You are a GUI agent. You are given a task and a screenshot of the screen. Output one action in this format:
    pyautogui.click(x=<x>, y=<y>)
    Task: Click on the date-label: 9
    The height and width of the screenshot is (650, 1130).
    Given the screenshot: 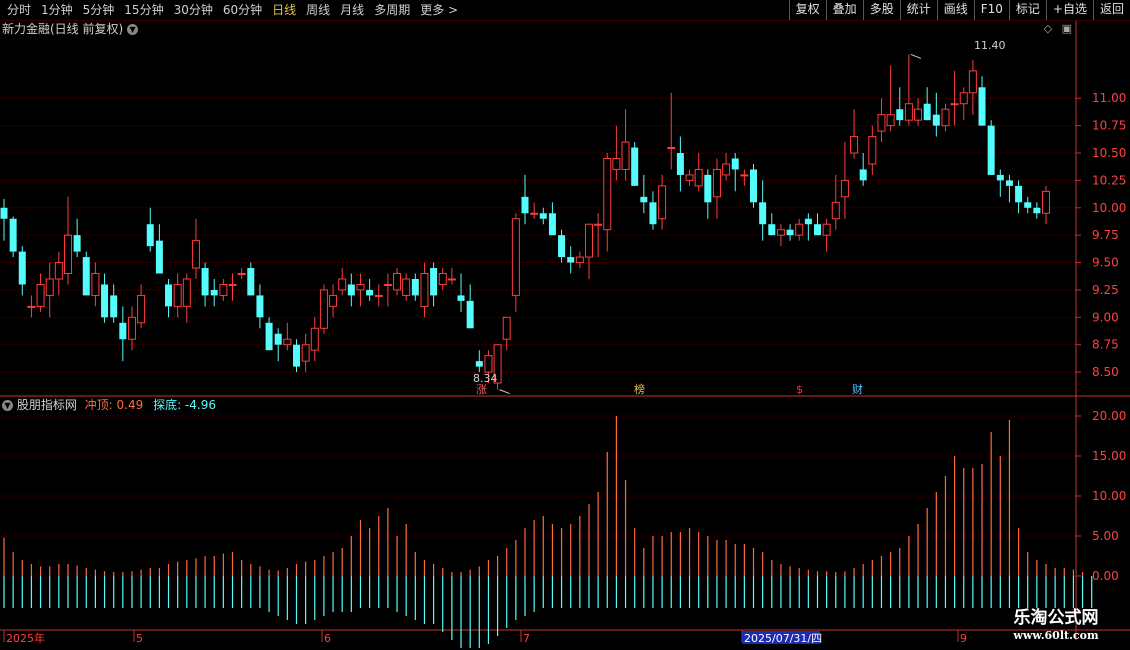 What is the action you would take?
    pyautogui.click(x=963, y=638)
    